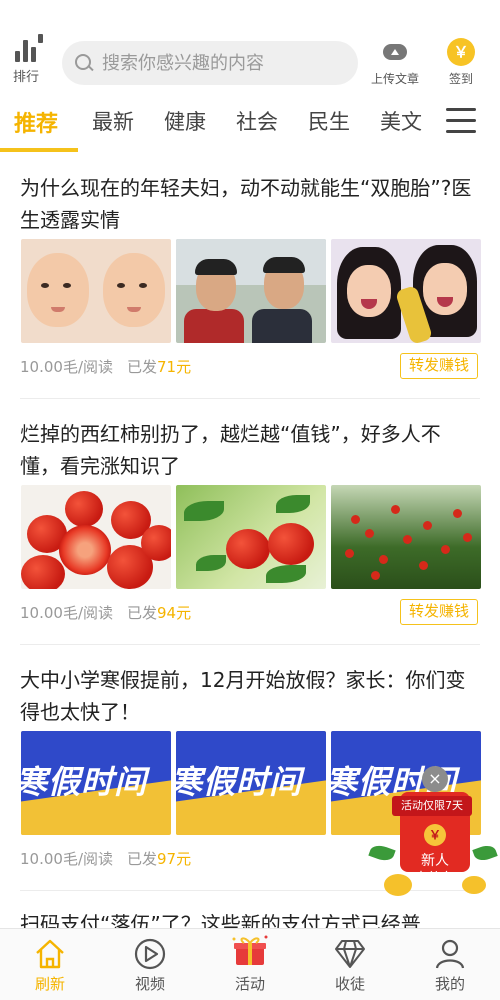 This screenshot has height=1000, width=500. I want to click on nav-video: 视频, so click(150, 965).